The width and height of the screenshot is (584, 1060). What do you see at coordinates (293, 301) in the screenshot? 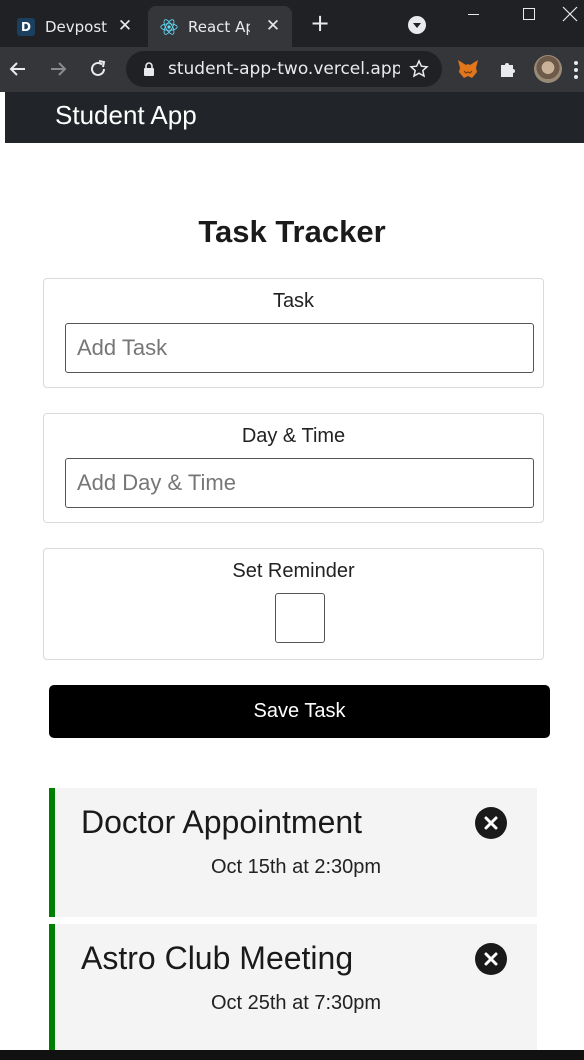
I see `task-label: Task` at bounding box center [293, 301].